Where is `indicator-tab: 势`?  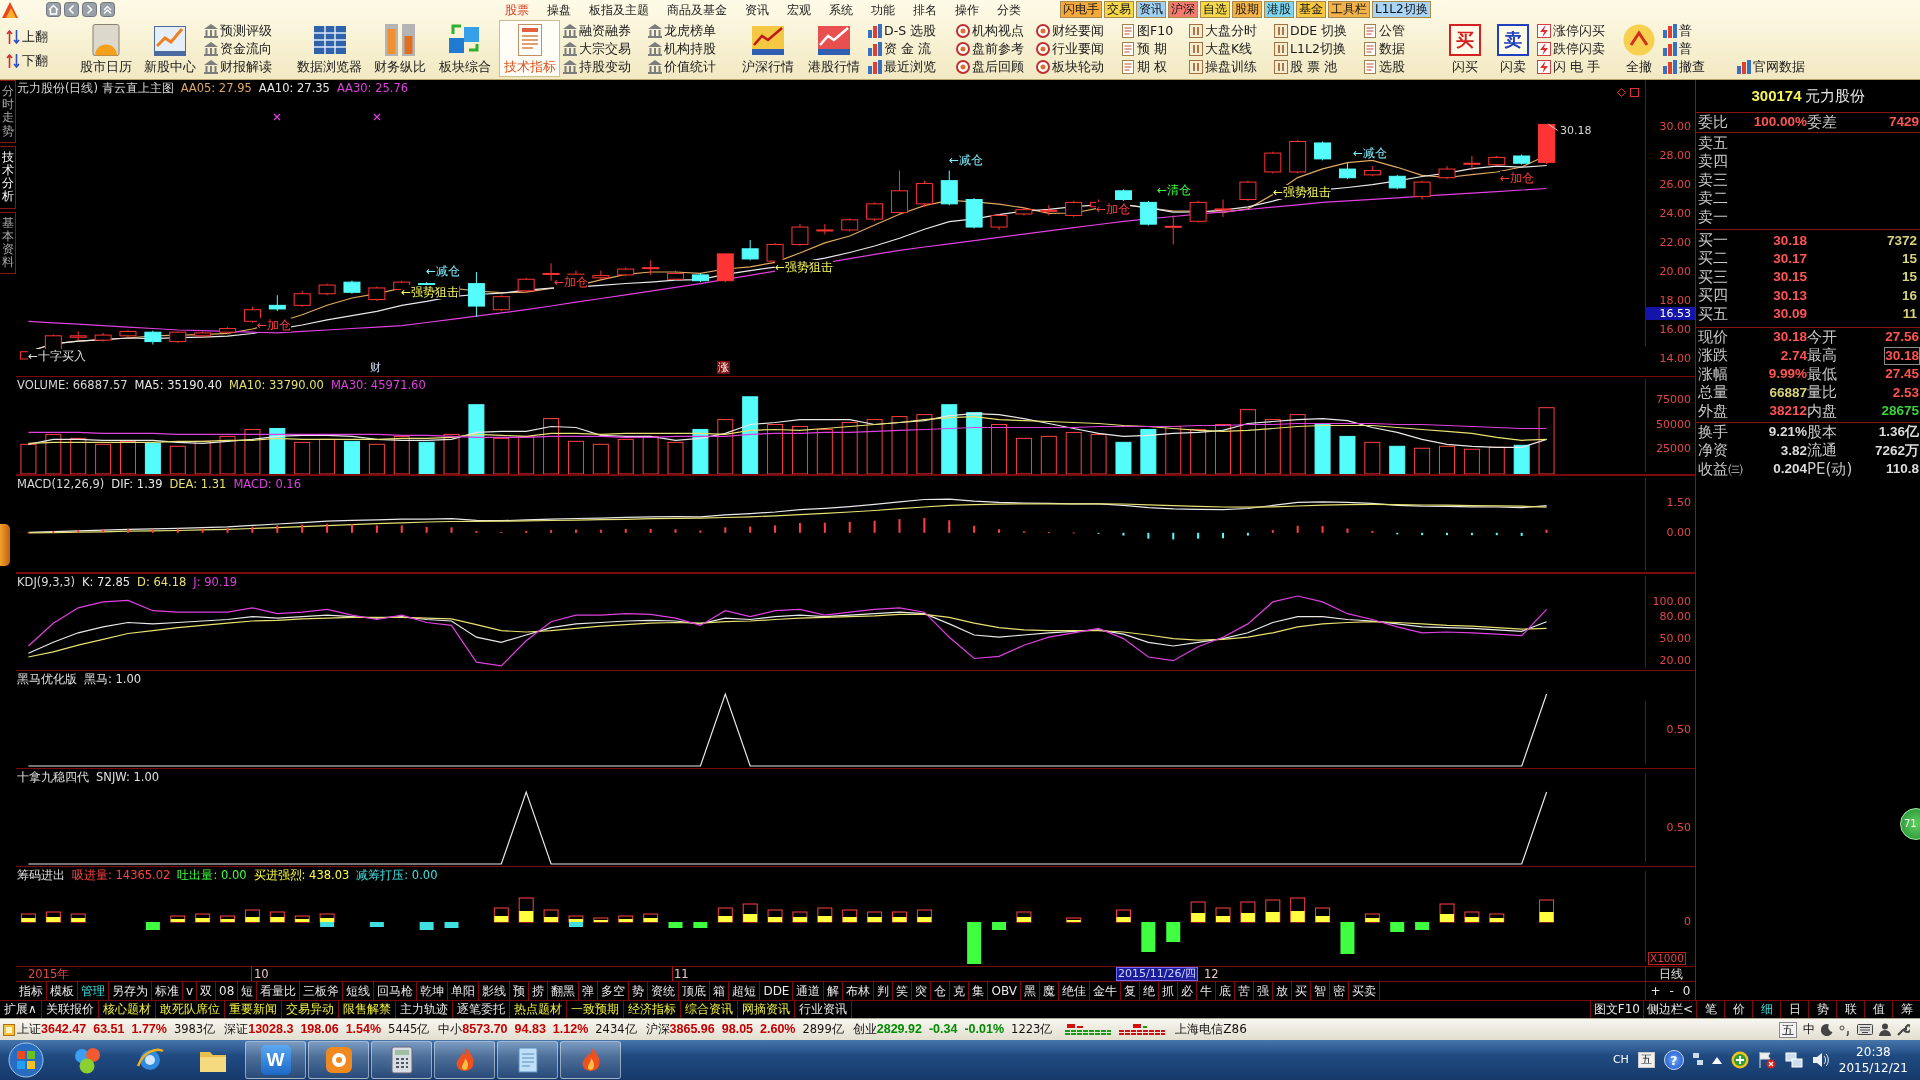
indicator-tab: 势 is located at coordinates (639, 991).